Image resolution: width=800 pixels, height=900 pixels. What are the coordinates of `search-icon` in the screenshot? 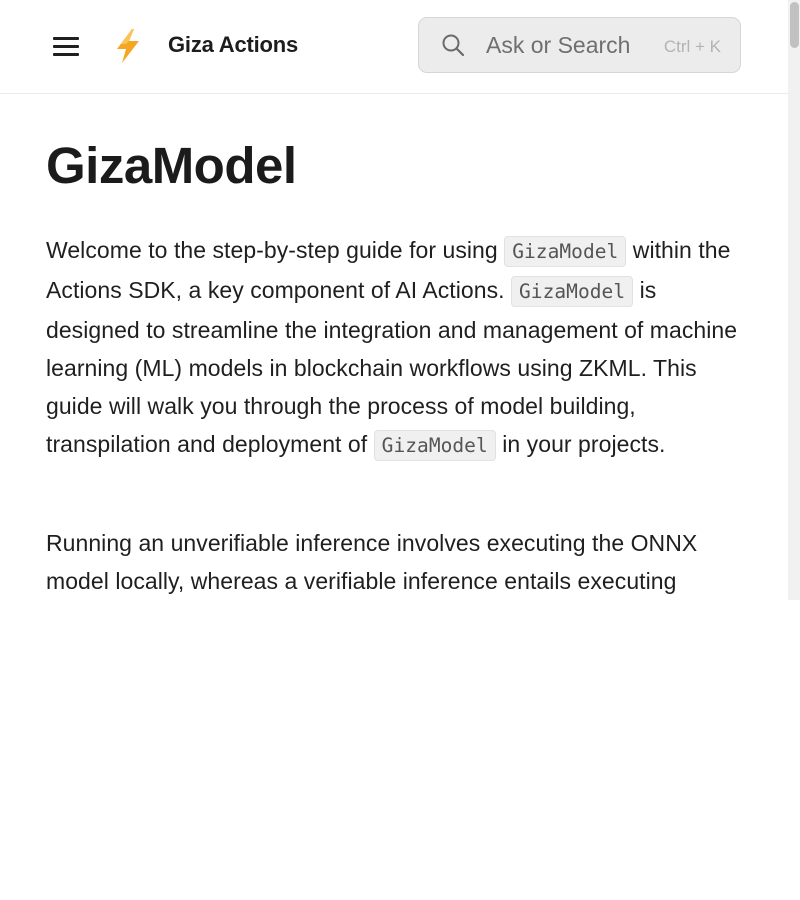 It's located at (453, 45).